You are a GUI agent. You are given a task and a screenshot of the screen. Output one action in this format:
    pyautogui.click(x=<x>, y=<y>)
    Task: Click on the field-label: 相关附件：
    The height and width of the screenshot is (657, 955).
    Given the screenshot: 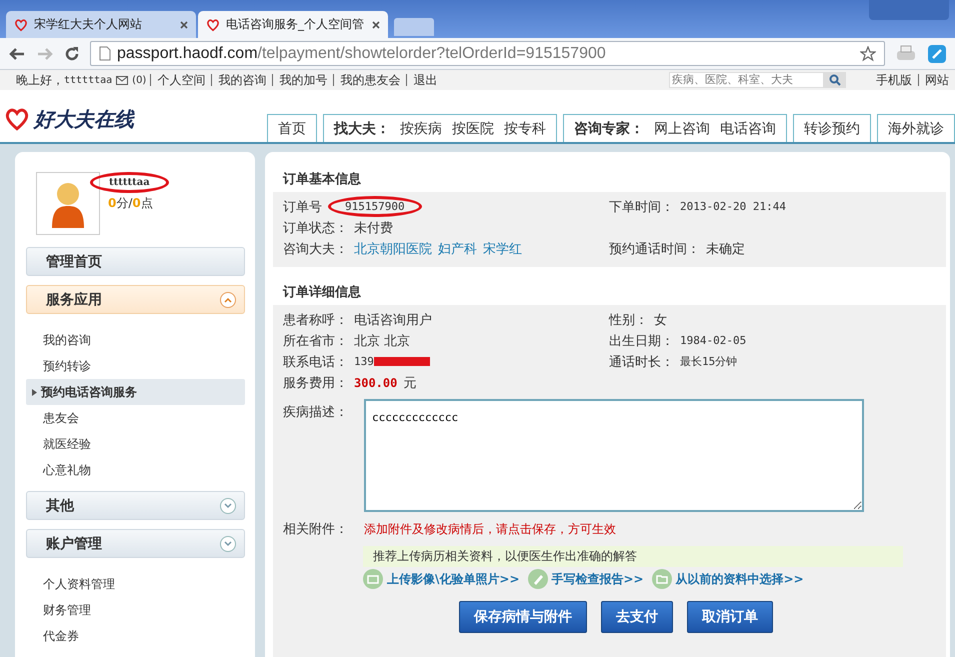 What is the action you would take?
    pyautogui.click(x=315, y=529)
    